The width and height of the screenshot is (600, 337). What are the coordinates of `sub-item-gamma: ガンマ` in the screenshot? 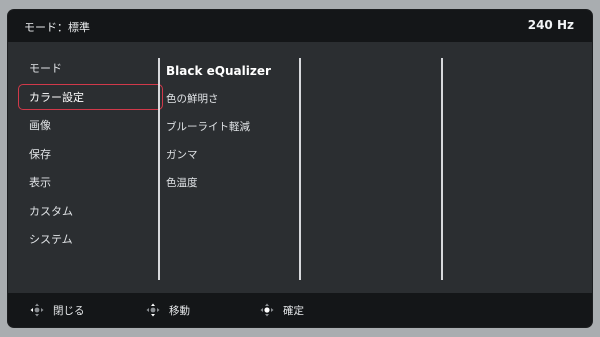 It's located at (231, 155).